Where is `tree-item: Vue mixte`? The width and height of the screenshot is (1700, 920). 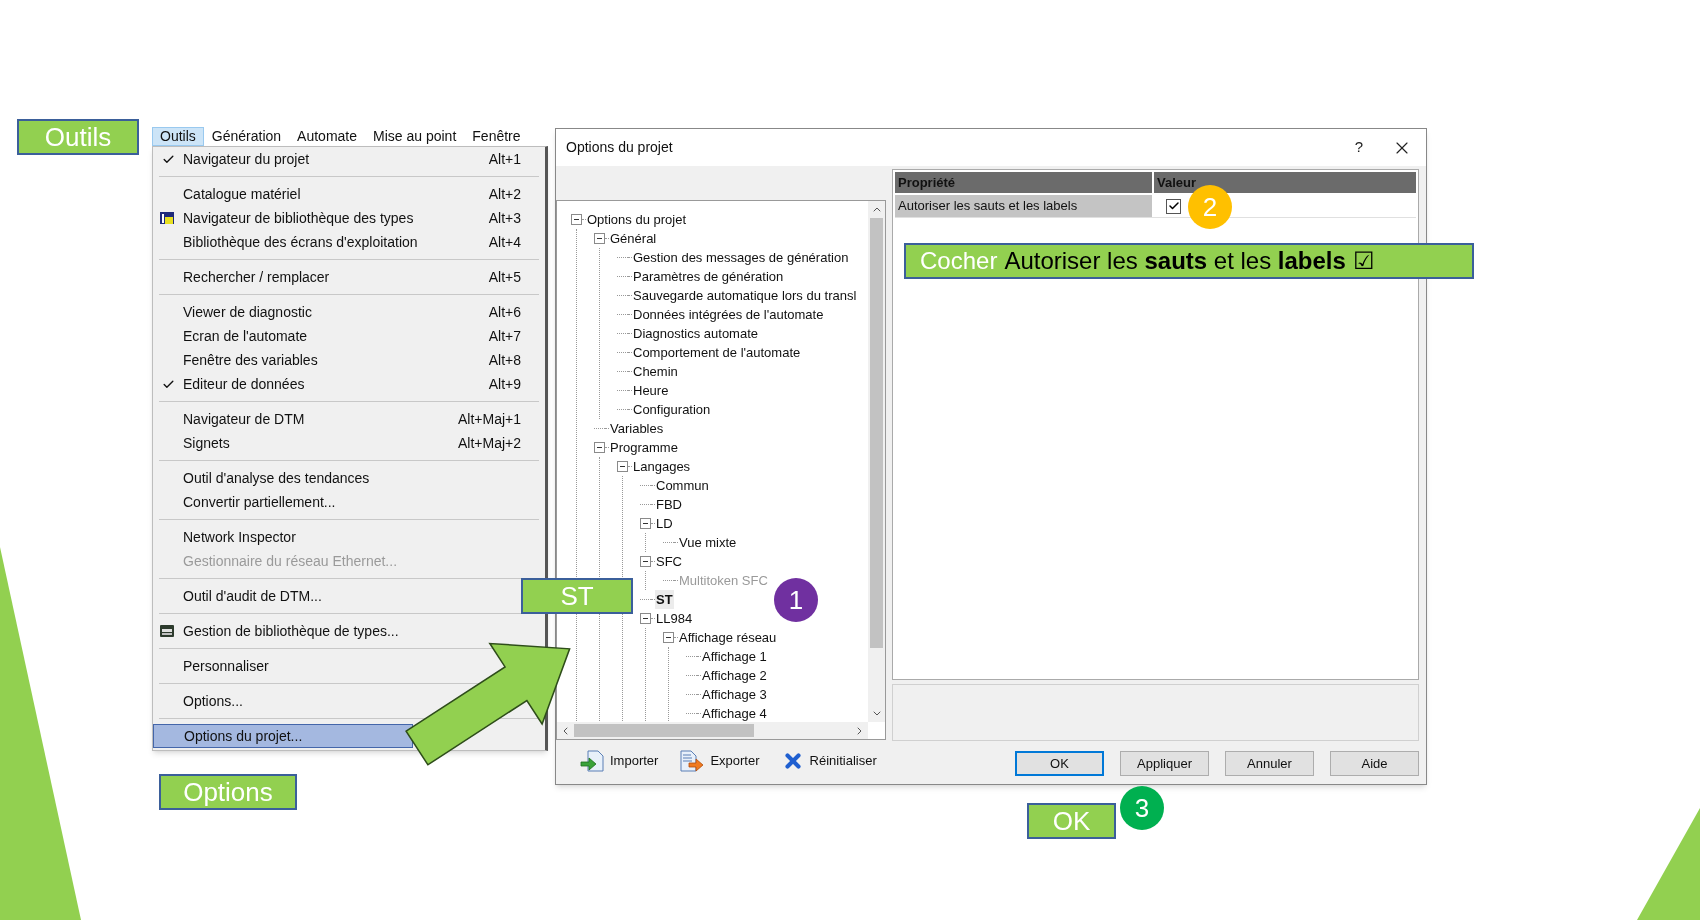
tree-item: Vue mixte is located at coordinates (708, 542).